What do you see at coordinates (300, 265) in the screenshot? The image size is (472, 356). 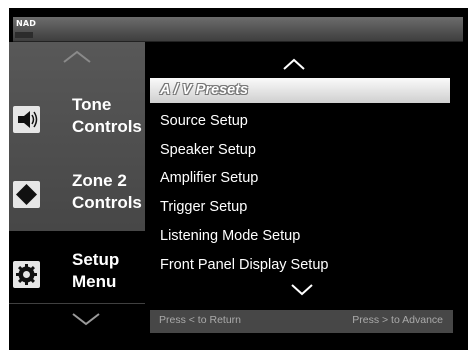 I see `menu-item-front-panel-display-setup: Front Panel Display Setup` at bounding box center [300, 265].